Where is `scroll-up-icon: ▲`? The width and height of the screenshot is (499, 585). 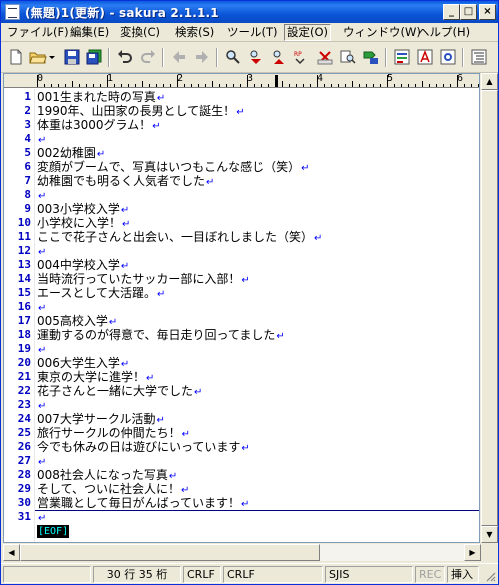 scroll-up-icon: ▲ is located at coordinates (489, 81).